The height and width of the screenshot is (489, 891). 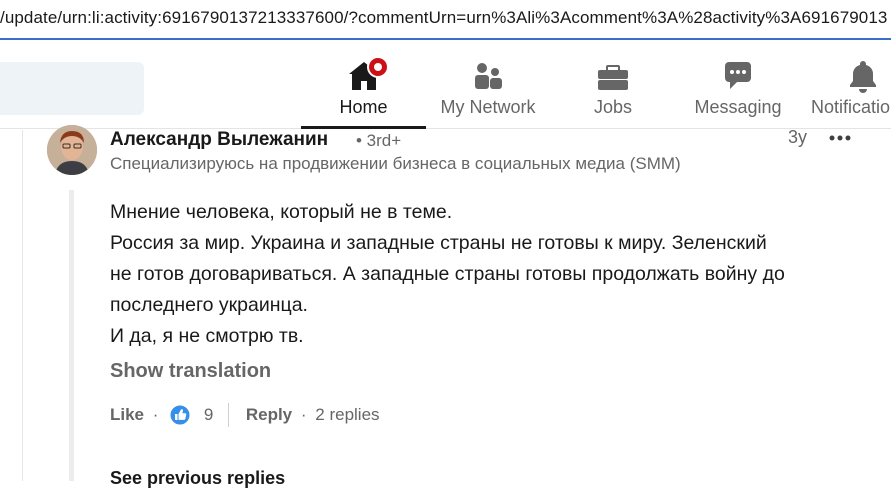 What do you see at coordinates (190, 371) in the screenshot?
I see `show-translation-button: Show translation` at bounding box center [190, 371].